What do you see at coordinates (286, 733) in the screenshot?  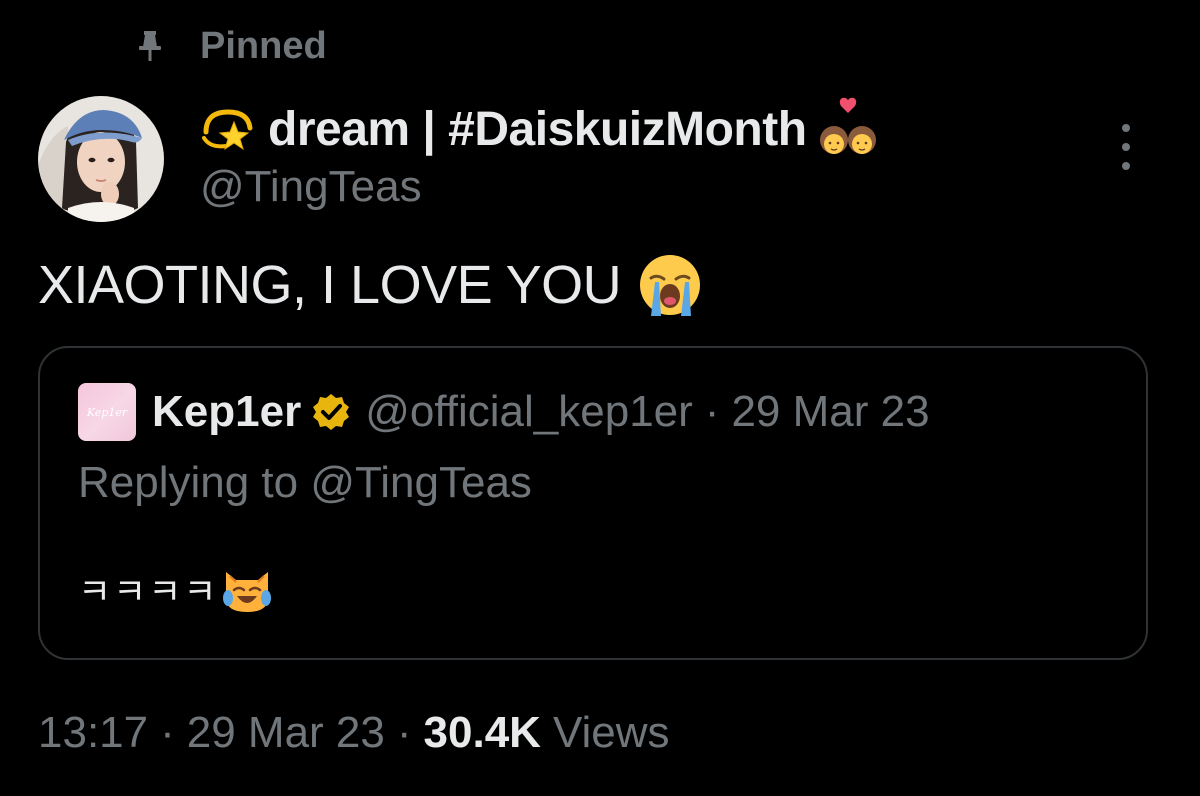 I see `tweet-date: 29 Mar 23` at bounding box center [286, 733].